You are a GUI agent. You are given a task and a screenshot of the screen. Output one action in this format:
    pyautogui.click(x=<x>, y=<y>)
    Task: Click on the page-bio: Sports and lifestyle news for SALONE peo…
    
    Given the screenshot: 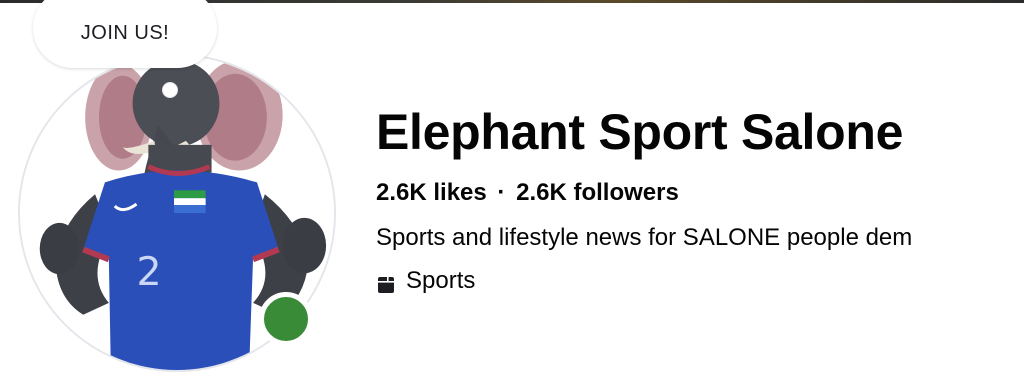 What is the action you would take?
    pyautogui.click(x=644, y=237)
    